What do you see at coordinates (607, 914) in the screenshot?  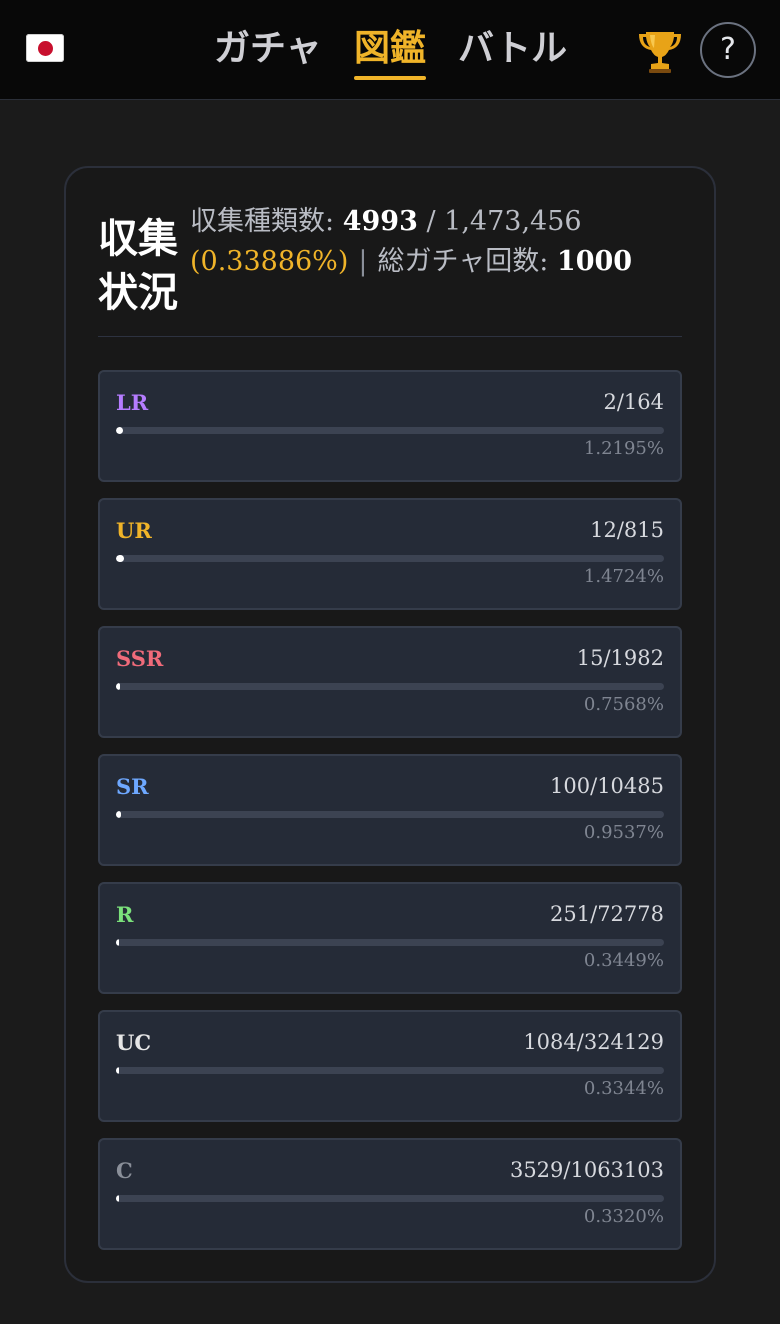 I see `rarity-count: 251/72778` at bounding box center [607, 914].